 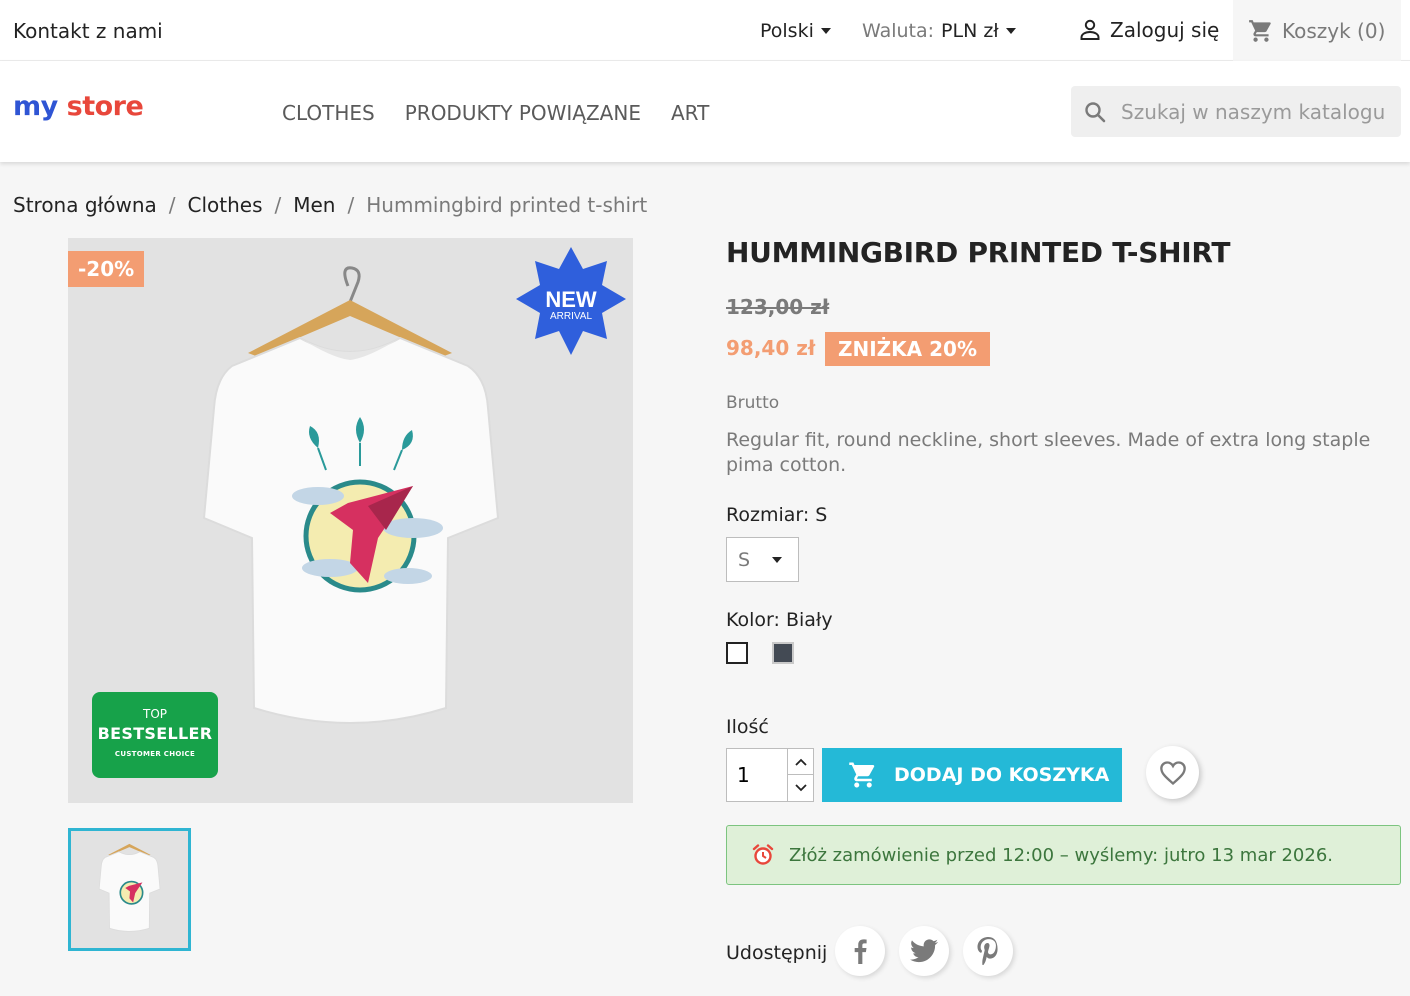 I want to click on bestseller-title: BESTSELLER, so click(x=155, y=733).